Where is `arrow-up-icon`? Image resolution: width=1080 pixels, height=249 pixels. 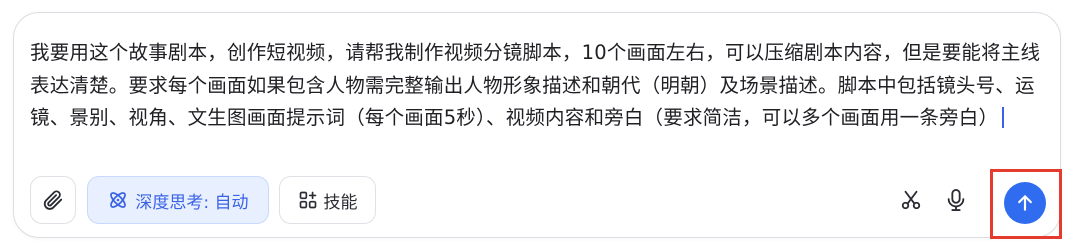 arrow-up-icon is located at coordinates (1025, 203).